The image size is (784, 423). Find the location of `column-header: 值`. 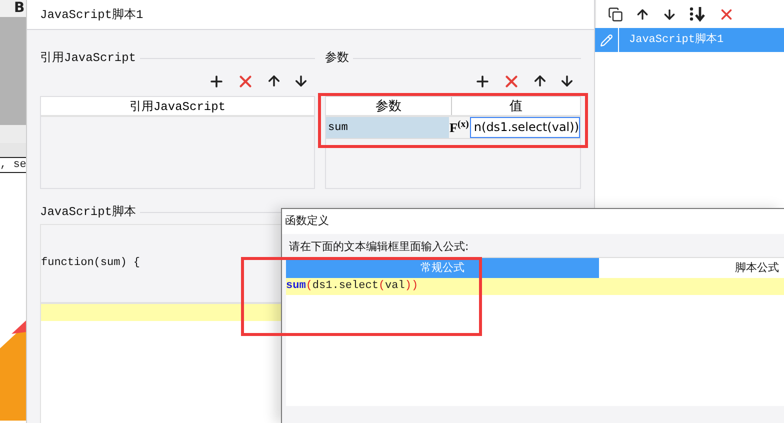

column-header: 值 is located at coordinates (516, 106).